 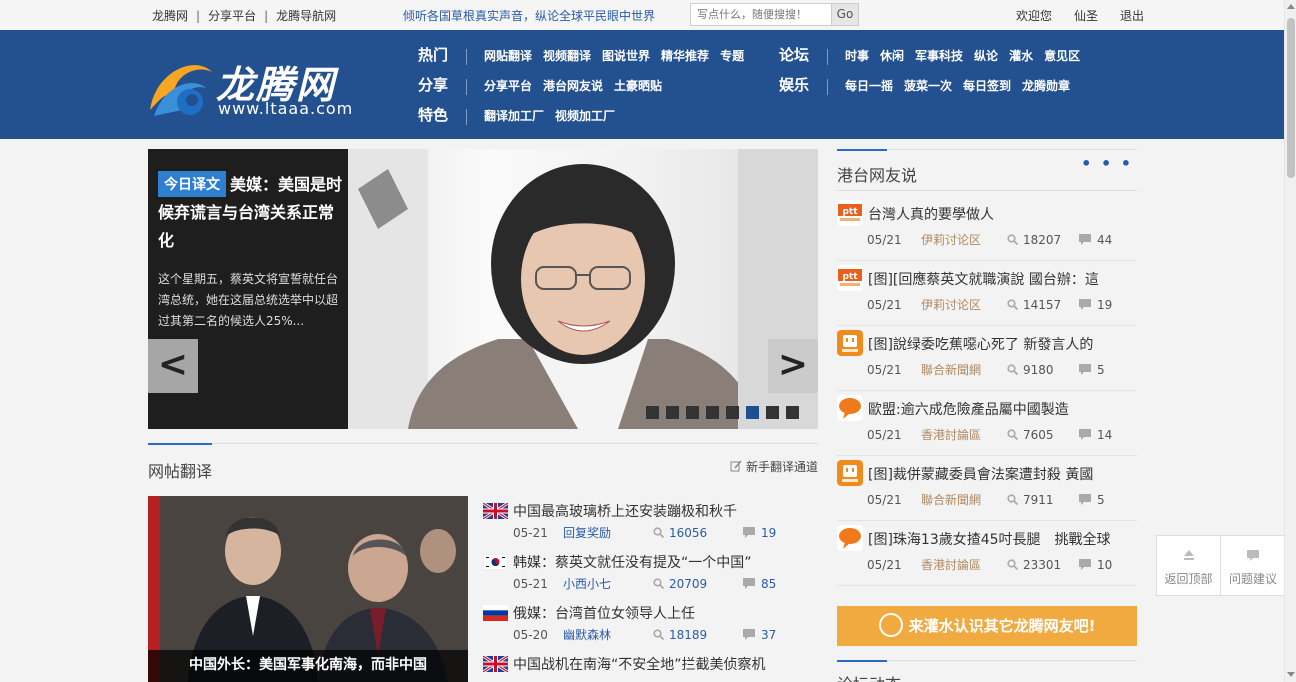 I want to click on edit-icon, so click(x=736, y=466).